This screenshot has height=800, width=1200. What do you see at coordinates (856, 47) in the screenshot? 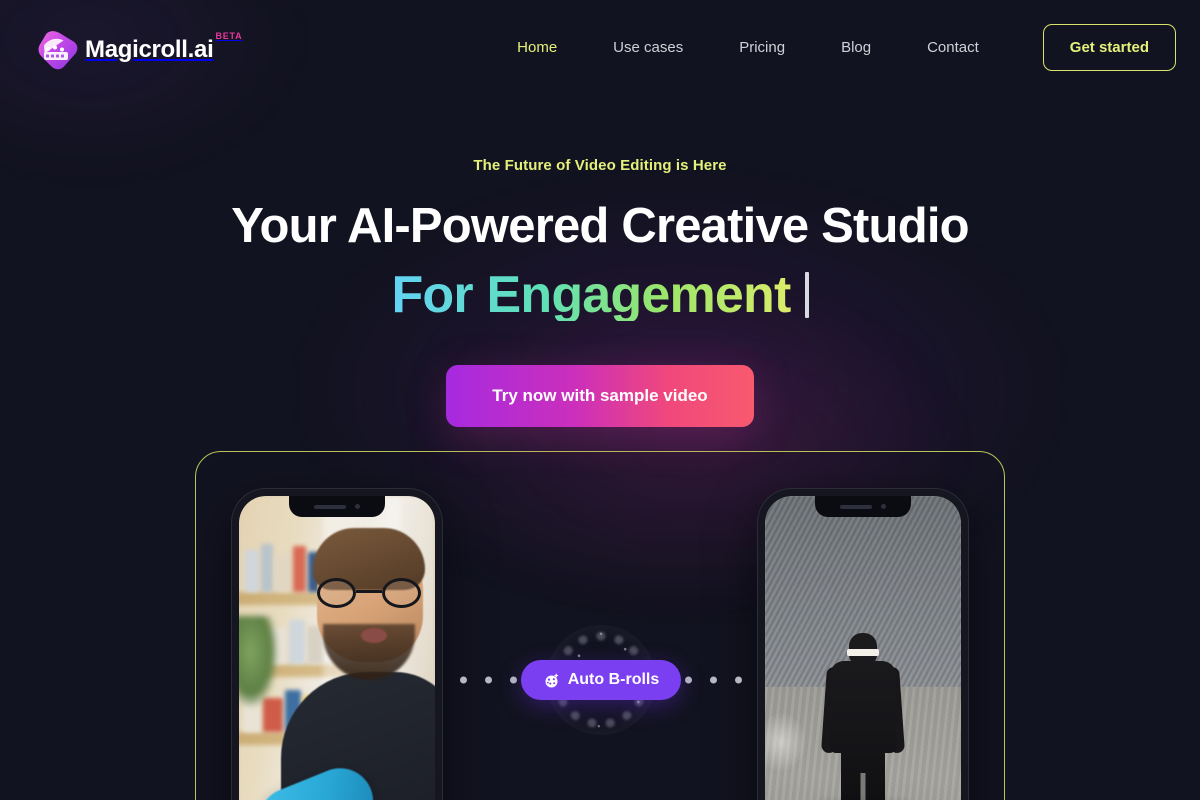
I see `nav-item-blog: Blog` at bounding box center [856, 47].